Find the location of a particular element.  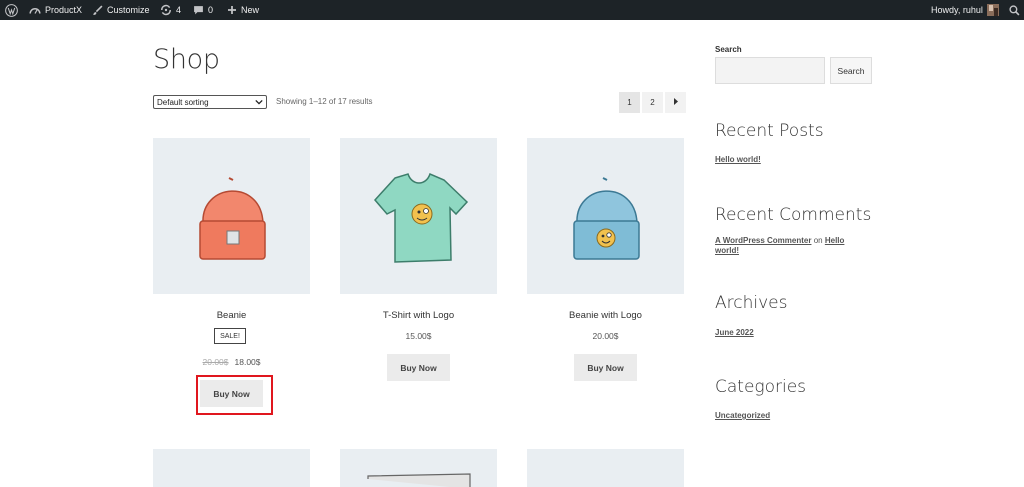

pagination: 1 2 is located at coordinates (653, 102).